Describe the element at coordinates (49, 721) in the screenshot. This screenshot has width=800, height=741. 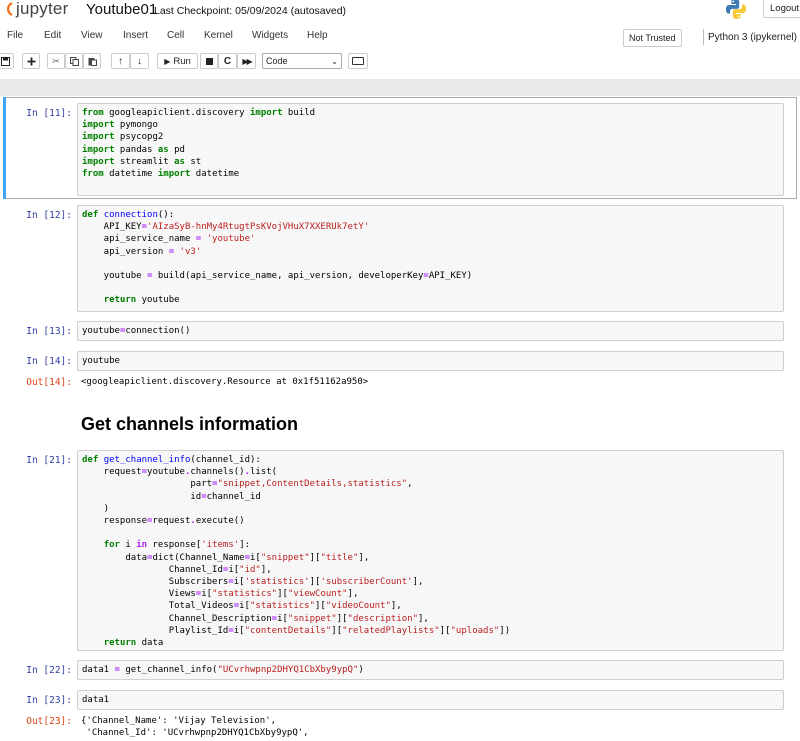
I see `output-prompt: Out[23]:` at that location.